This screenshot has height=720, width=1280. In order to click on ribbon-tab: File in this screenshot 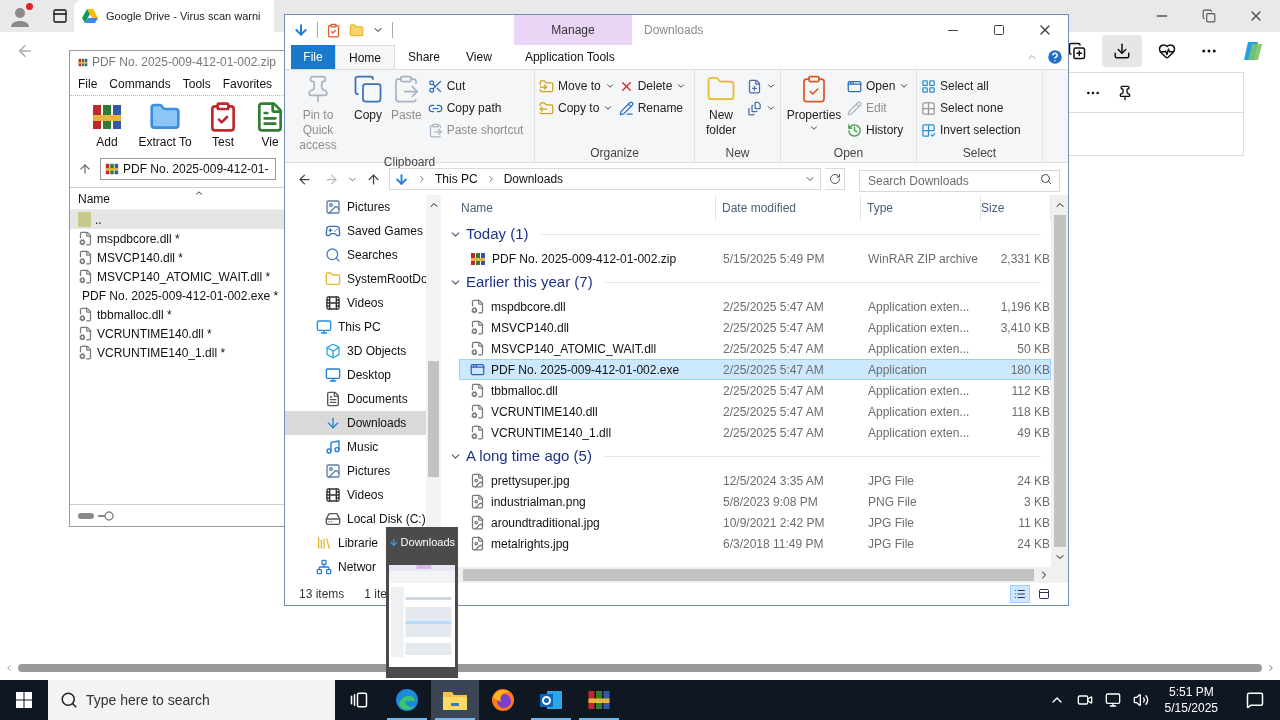, I will do `click(313, 57)`.